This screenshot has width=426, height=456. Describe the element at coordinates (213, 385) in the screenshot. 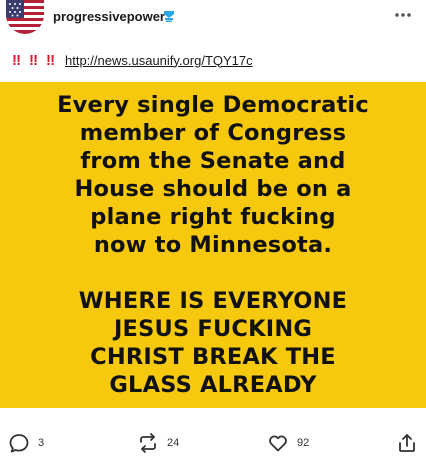

I see `image-text-line: GLASS ALREADY` at that location.